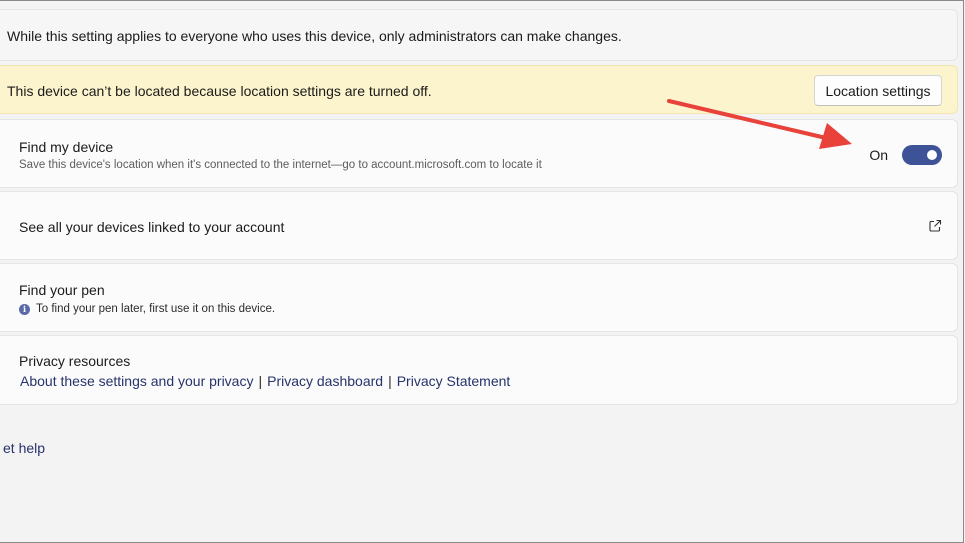 This screenshot has width=965, height=543. I want to click on toggle-state-label: On, so click(878, 155).